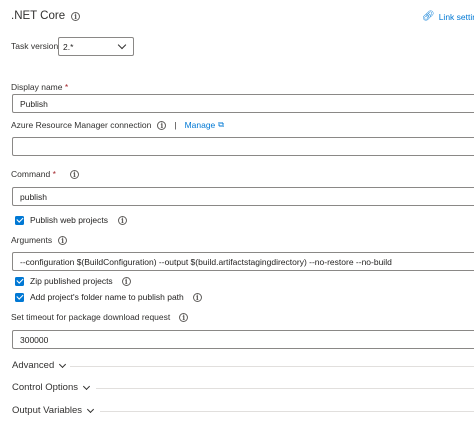  I want to click on publish-web-projects-checkbox: Publish web projects, so click(71, 220).